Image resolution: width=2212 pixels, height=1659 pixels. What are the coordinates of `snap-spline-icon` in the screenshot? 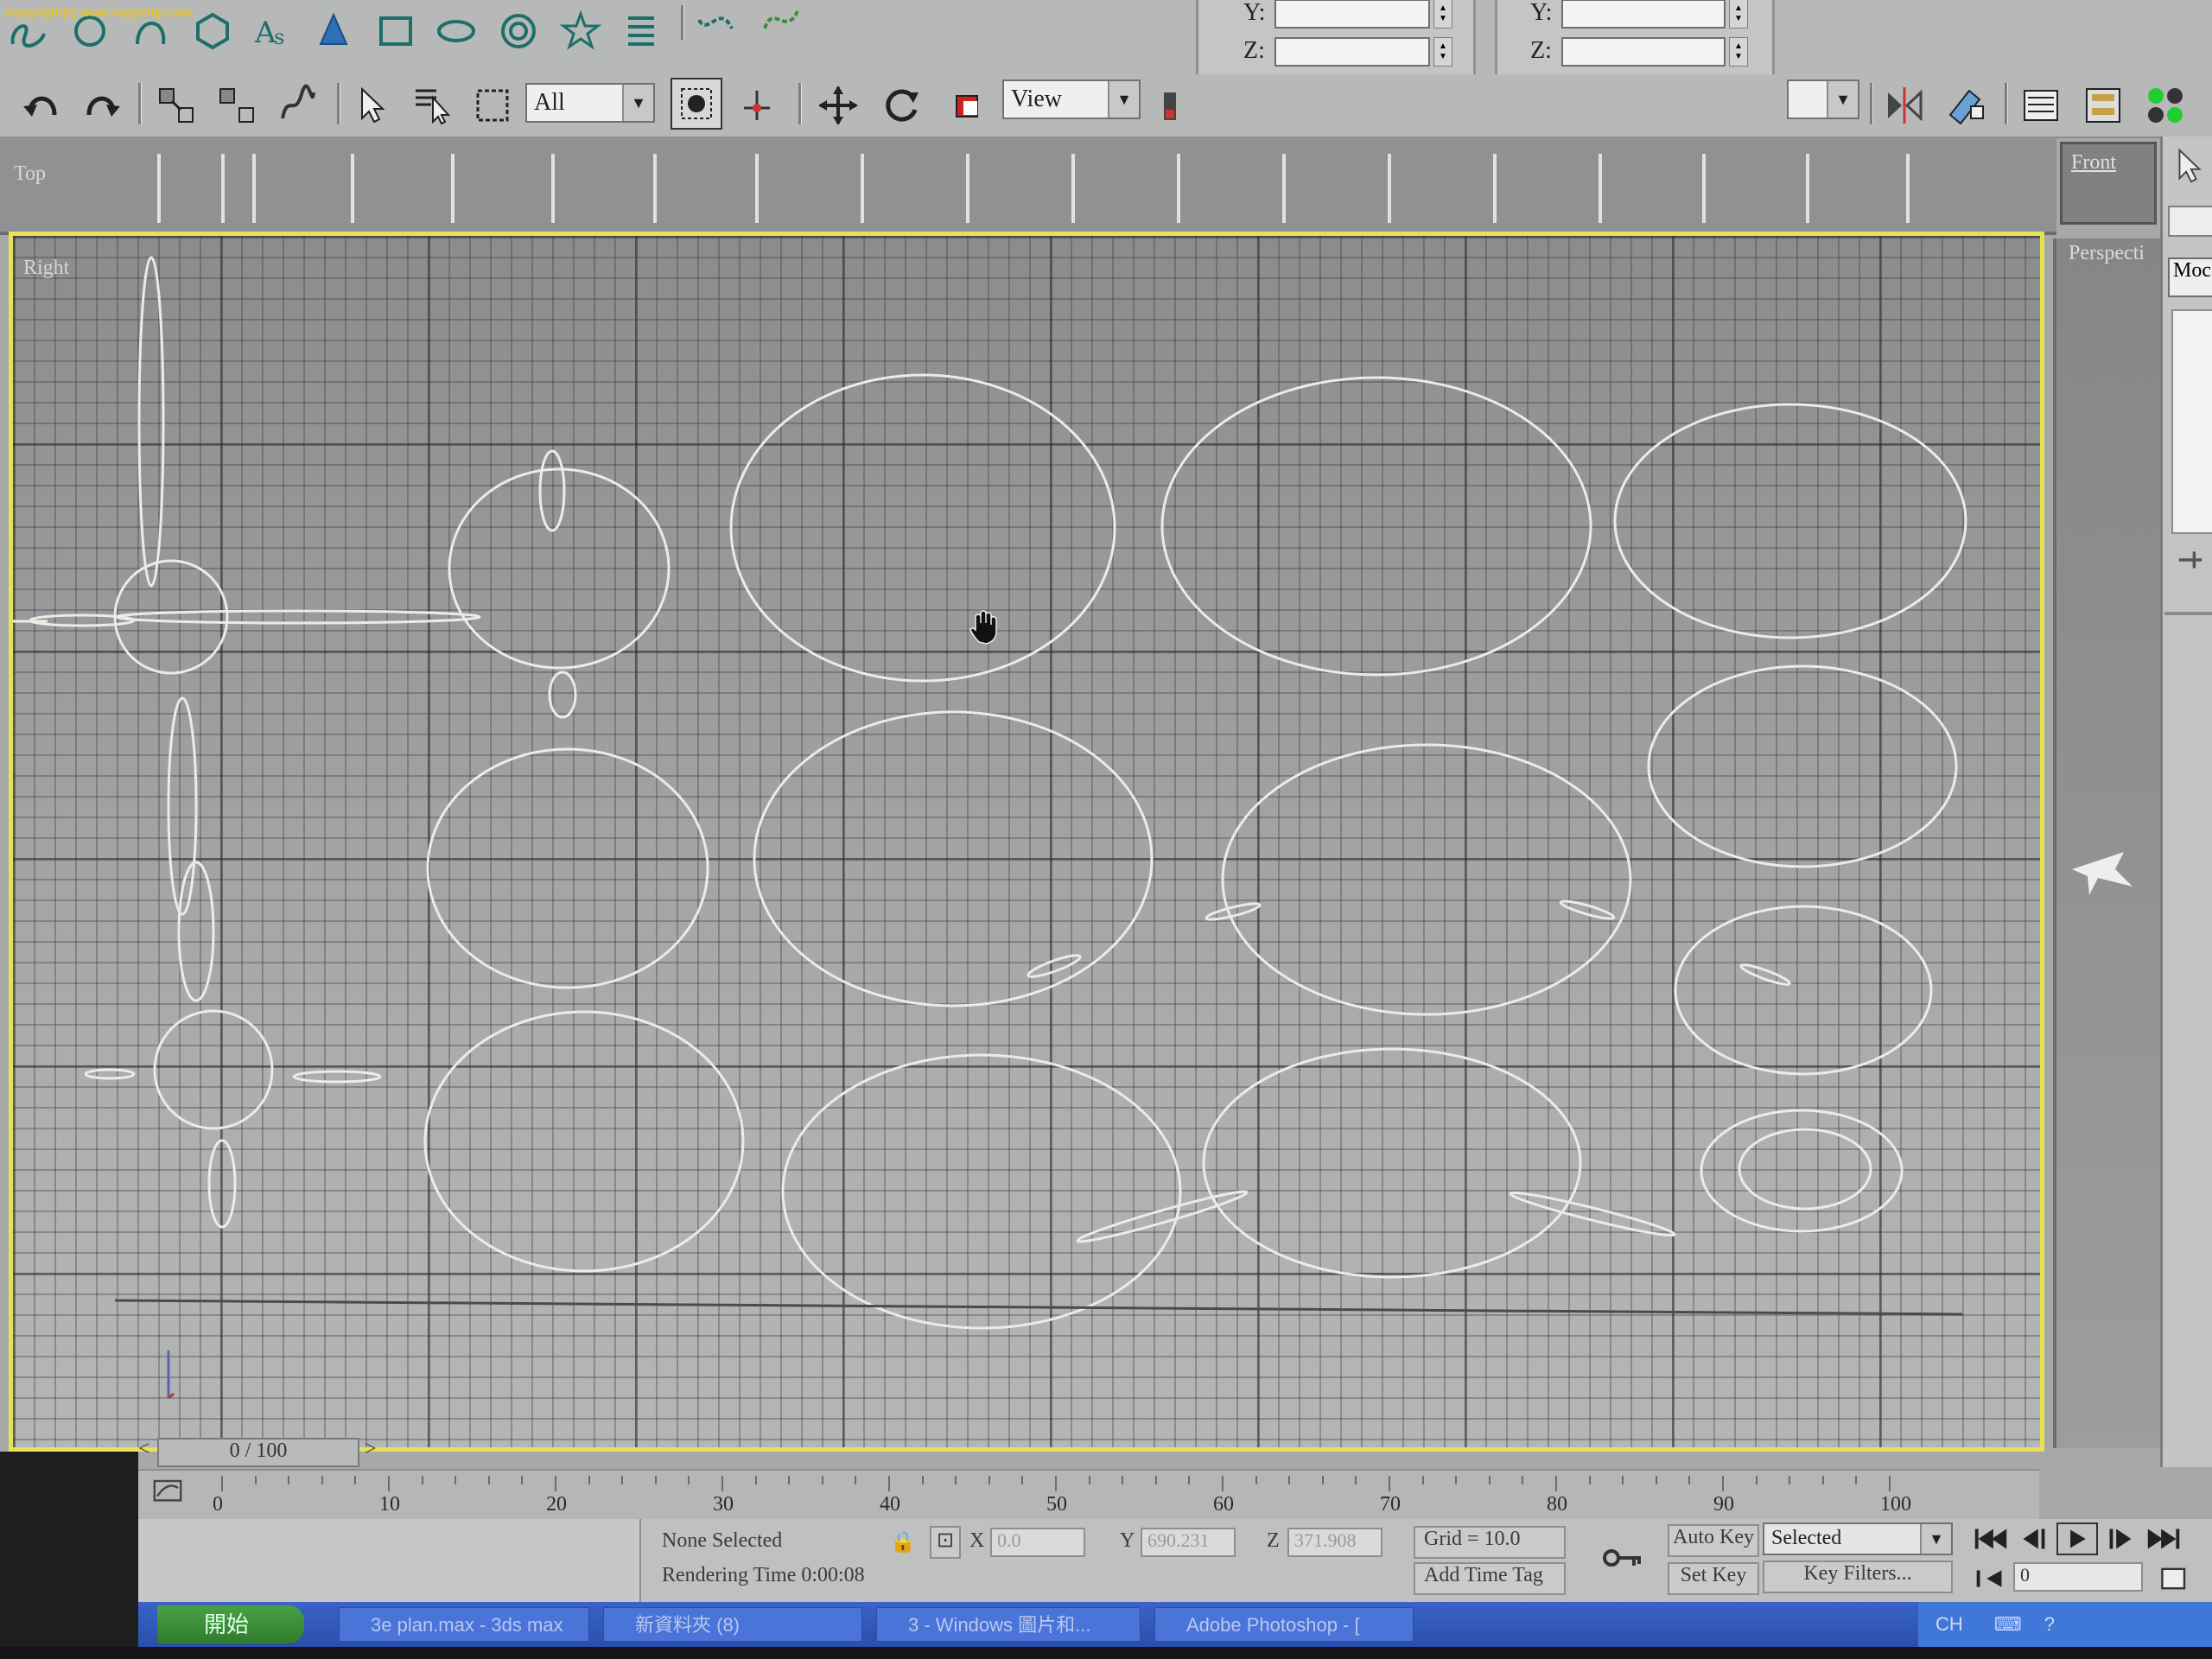 It's located at (715, 24).